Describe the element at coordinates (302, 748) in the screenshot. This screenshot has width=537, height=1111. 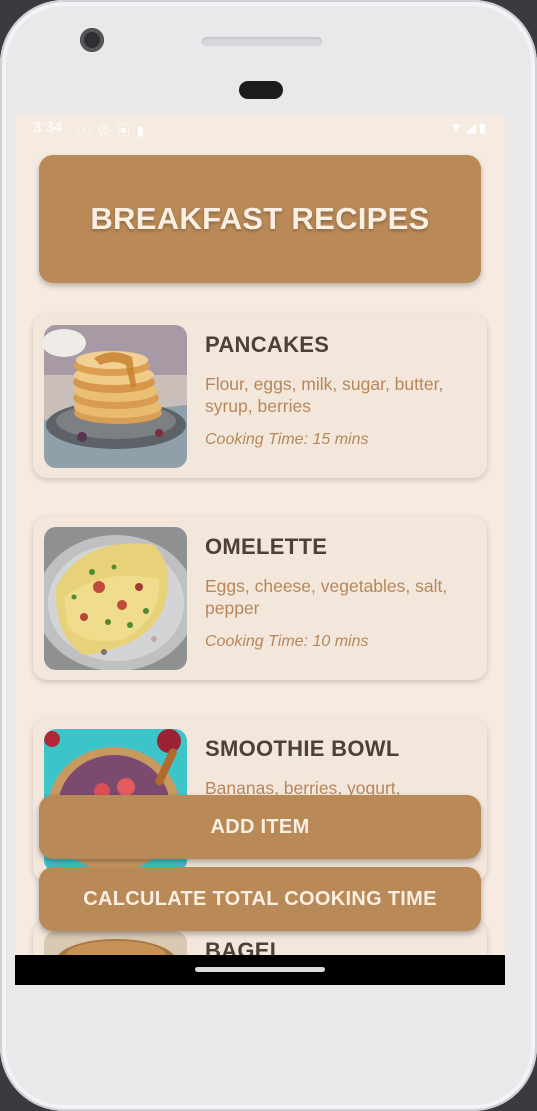
I see `recipe-title: SMOOTHIE BOWL` at that location.